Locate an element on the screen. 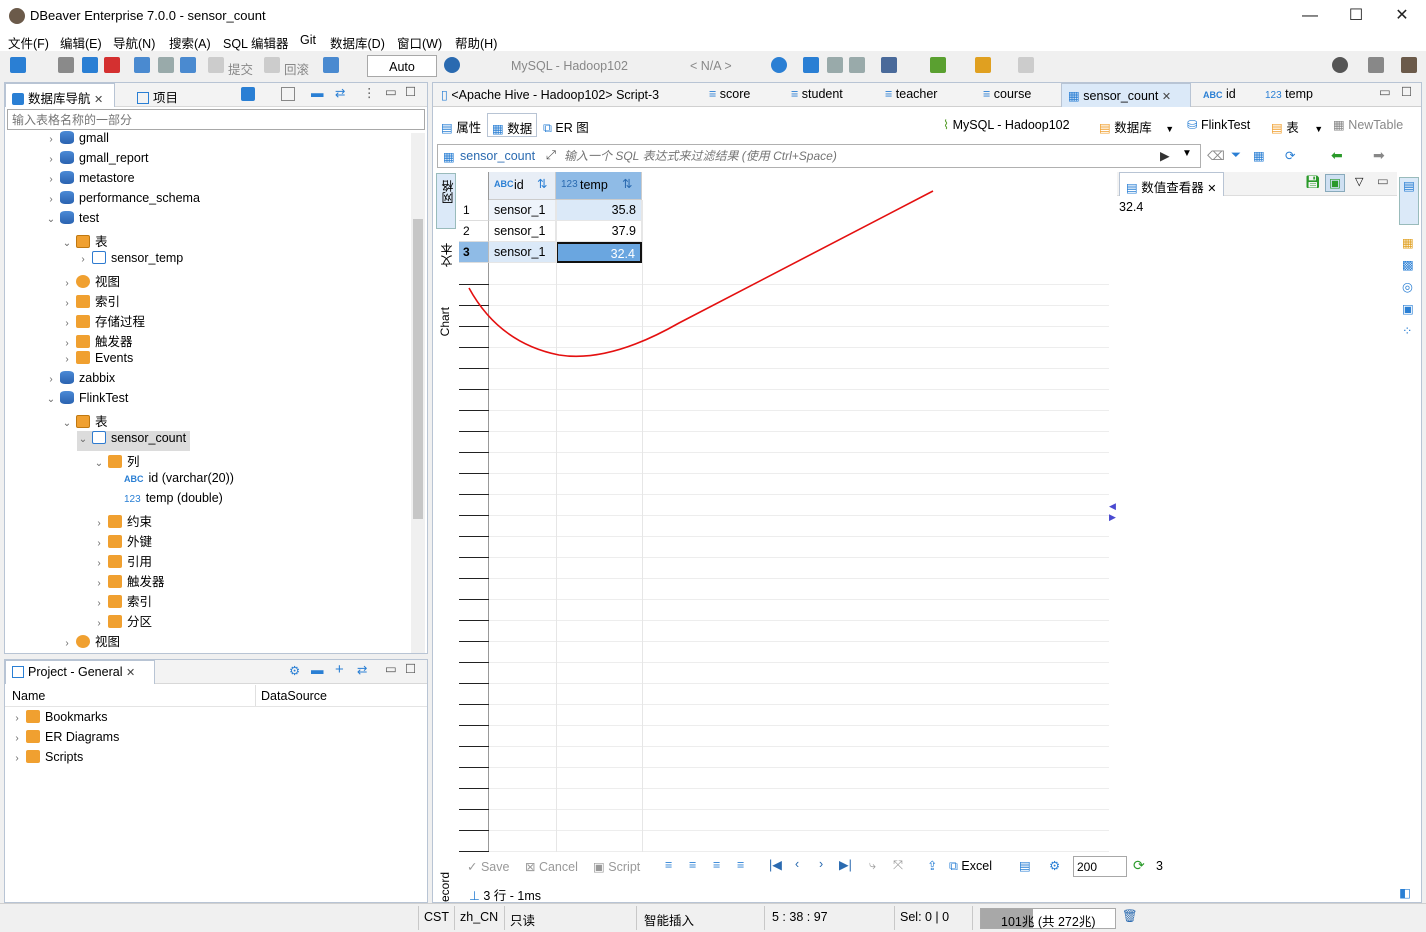 Image resolution: width=1426 pixels, height=932 pixels. cancel-button: ⊠ Cancel is located at coordinates (551, 866).